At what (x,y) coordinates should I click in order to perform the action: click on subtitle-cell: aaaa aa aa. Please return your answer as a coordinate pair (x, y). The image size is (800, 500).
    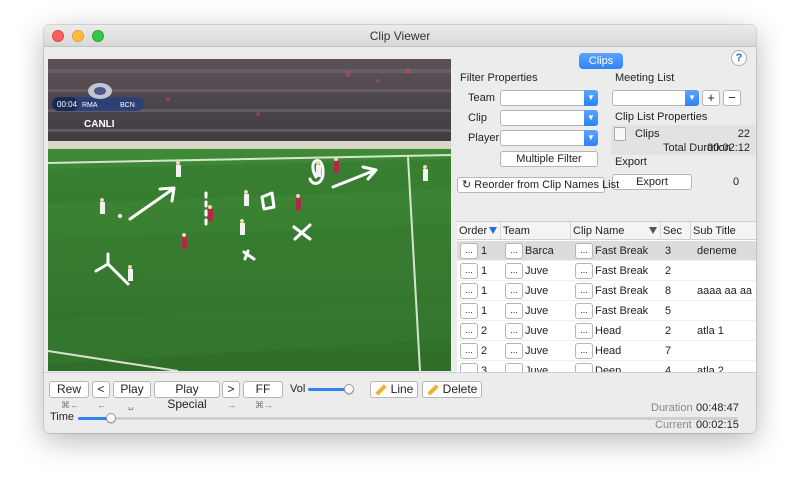
    Looking at the image, I should click on (725, 291).